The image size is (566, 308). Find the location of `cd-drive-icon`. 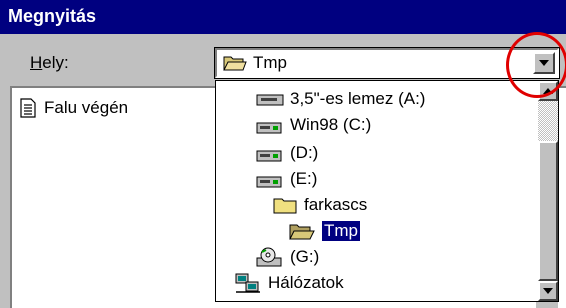

cd-drive-icon is located at coordinates (269, 257).